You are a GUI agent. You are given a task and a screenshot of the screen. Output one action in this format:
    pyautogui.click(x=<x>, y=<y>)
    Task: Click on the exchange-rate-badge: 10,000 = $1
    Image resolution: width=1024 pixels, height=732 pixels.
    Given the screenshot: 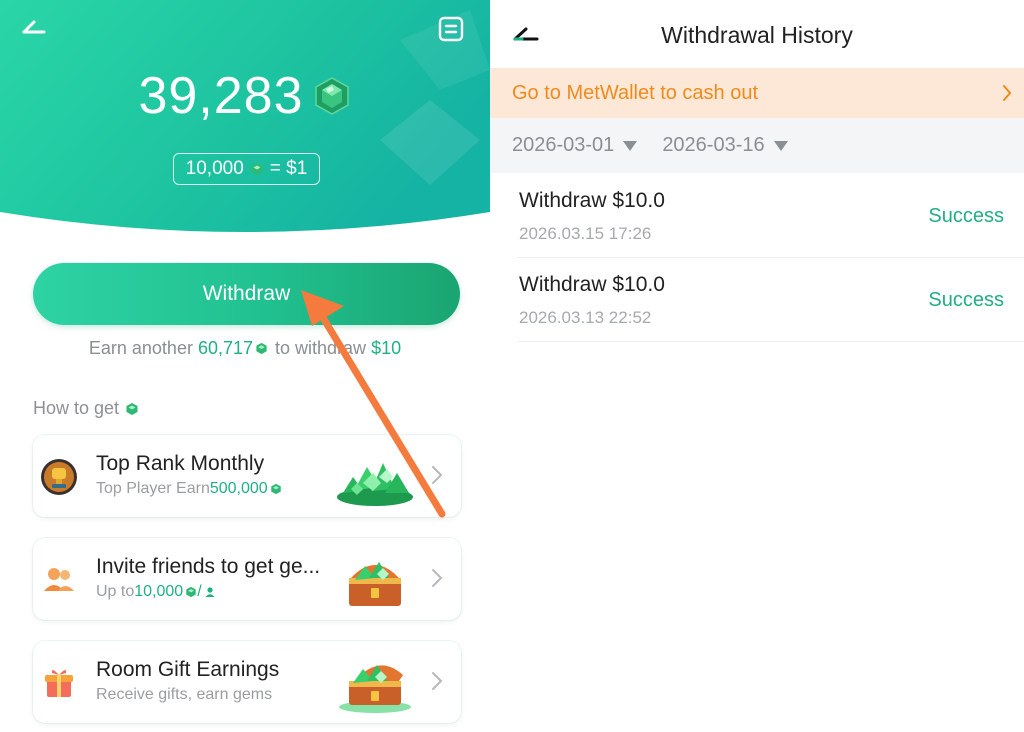 What is the action you would take?
    pyautogui.click(x=246, y=169)
    